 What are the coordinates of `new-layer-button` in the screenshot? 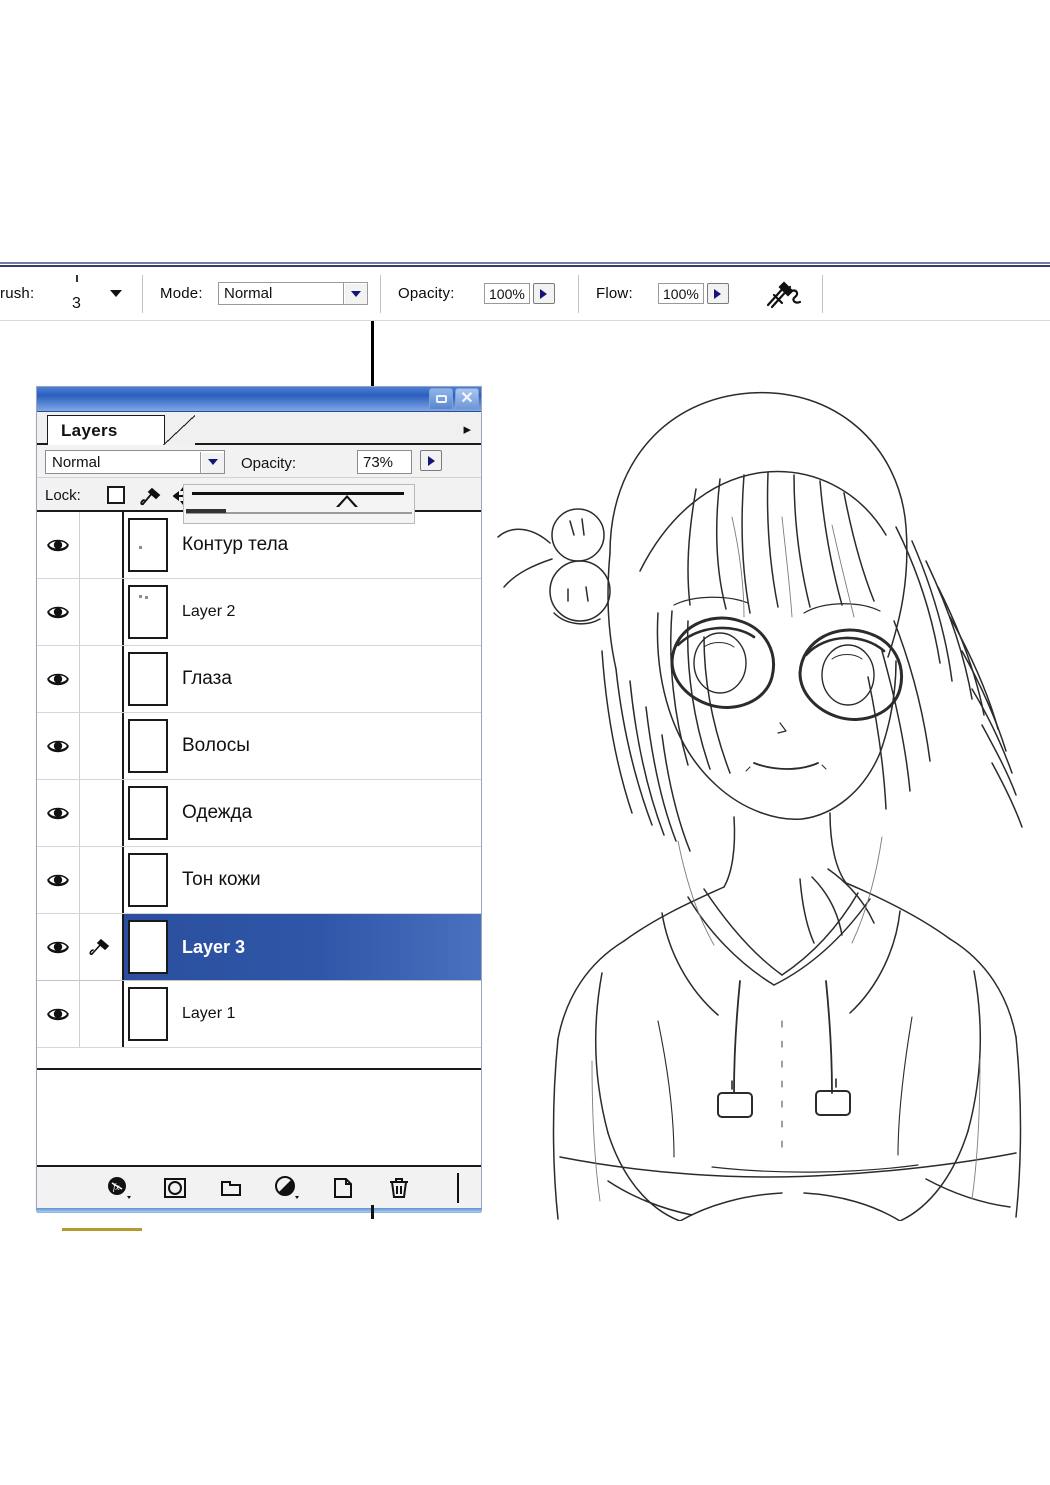 It's located at (343, 1188).